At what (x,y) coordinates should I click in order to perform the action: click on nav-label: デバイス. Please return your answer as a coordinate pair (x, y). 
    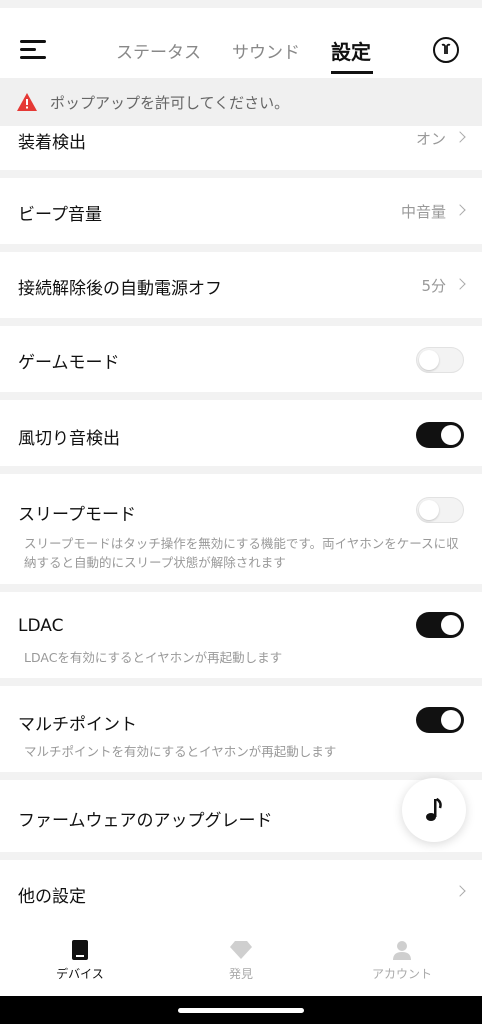
    Looking at the image, I should click on (80, 974).